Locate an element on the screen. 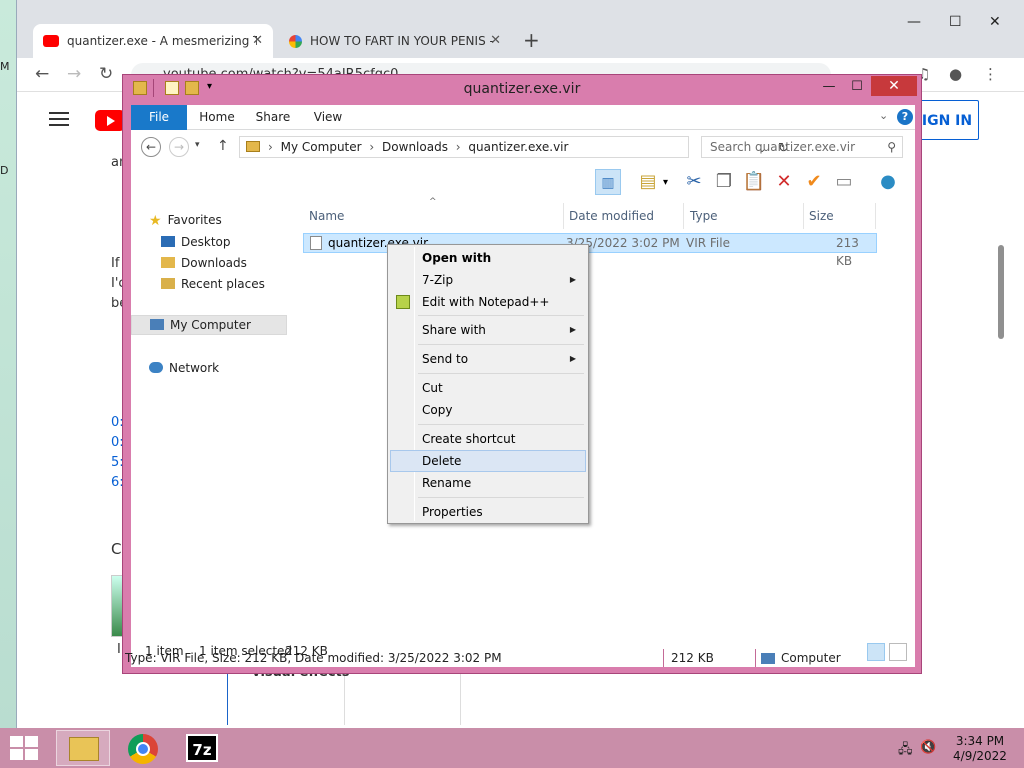 This screenshot has width=1024, height=768. hamburger-menu-icon is located at coordinates (59, 119).